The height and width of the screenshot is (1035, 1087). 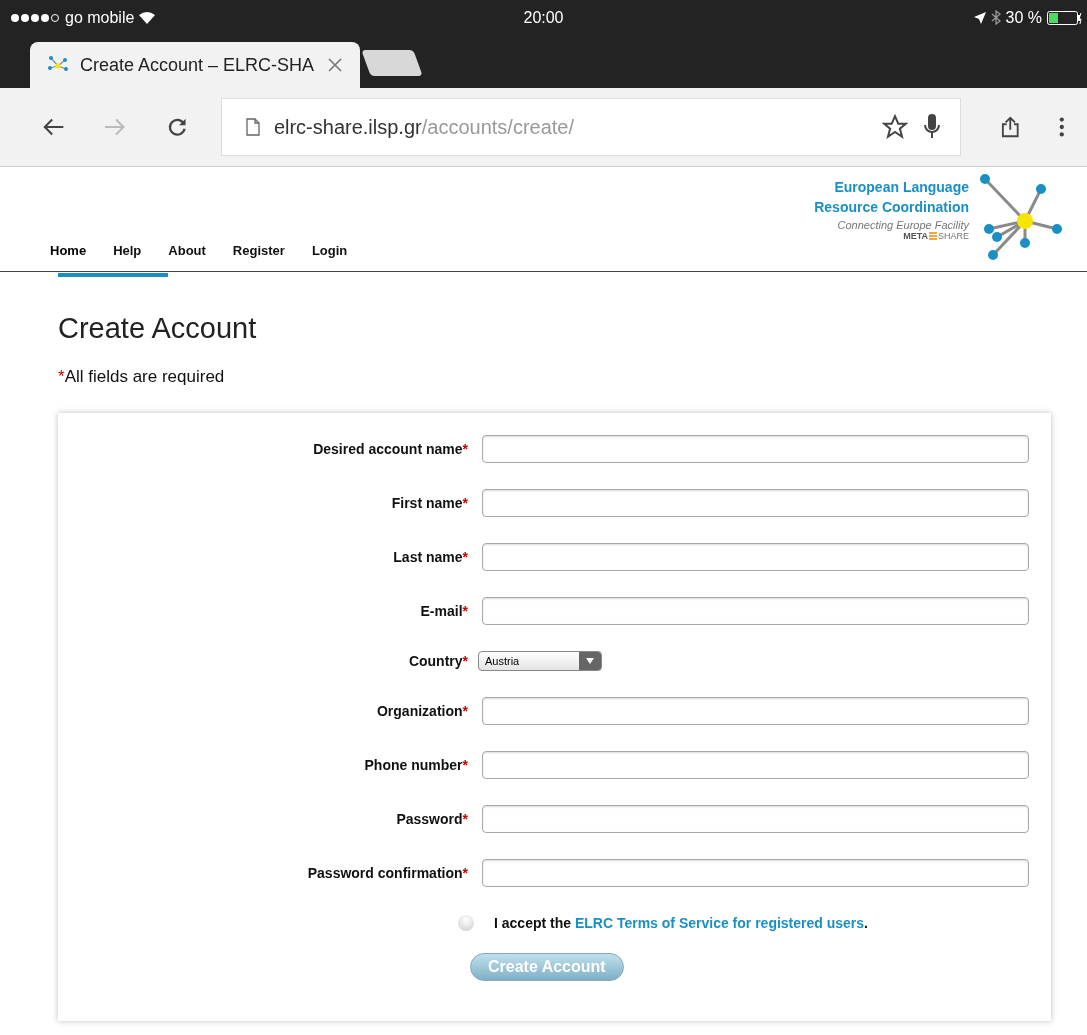 What do you see at coordinates (35, 17) in the screenshot?
I see `signal-icon` at bounding box center [35, 17].